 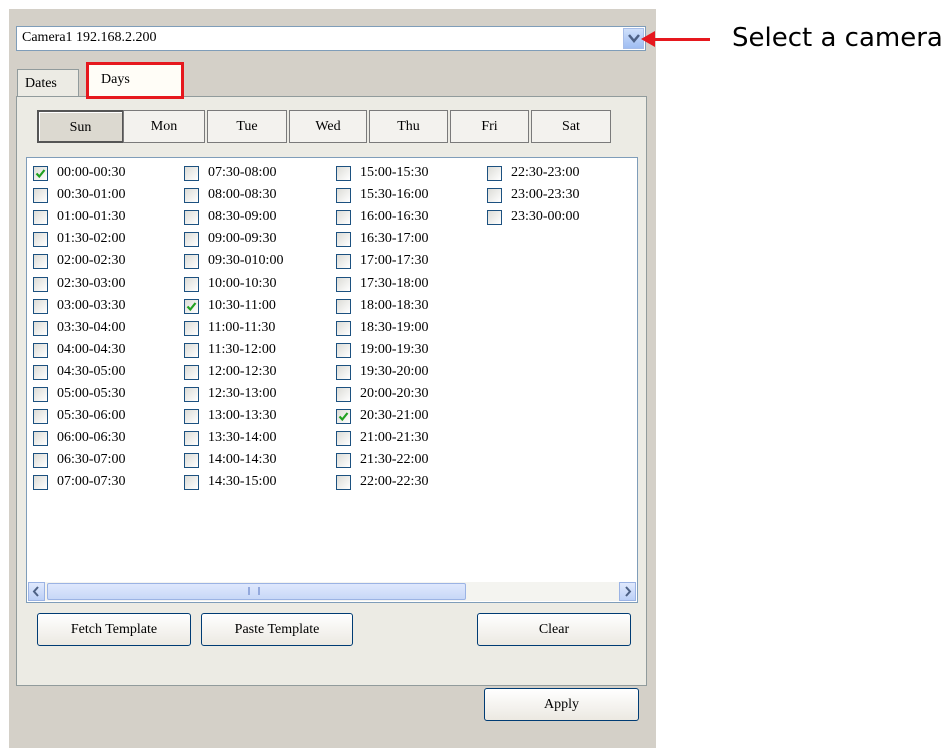 I want to click on time-slot-label: 21:30-22:00, so click(x=394, y=460).